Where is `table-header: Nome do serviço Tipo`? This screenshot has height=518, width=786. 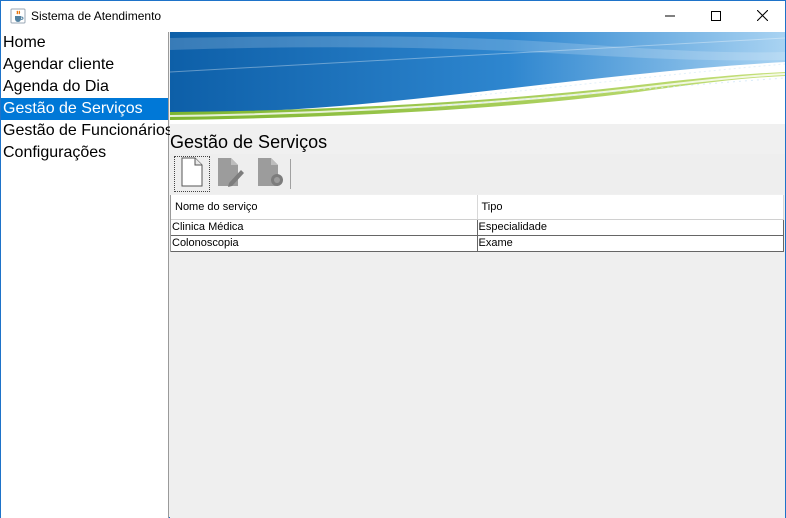
table-header: Nome do serviço Tipo is located at coordinates (477, 207).